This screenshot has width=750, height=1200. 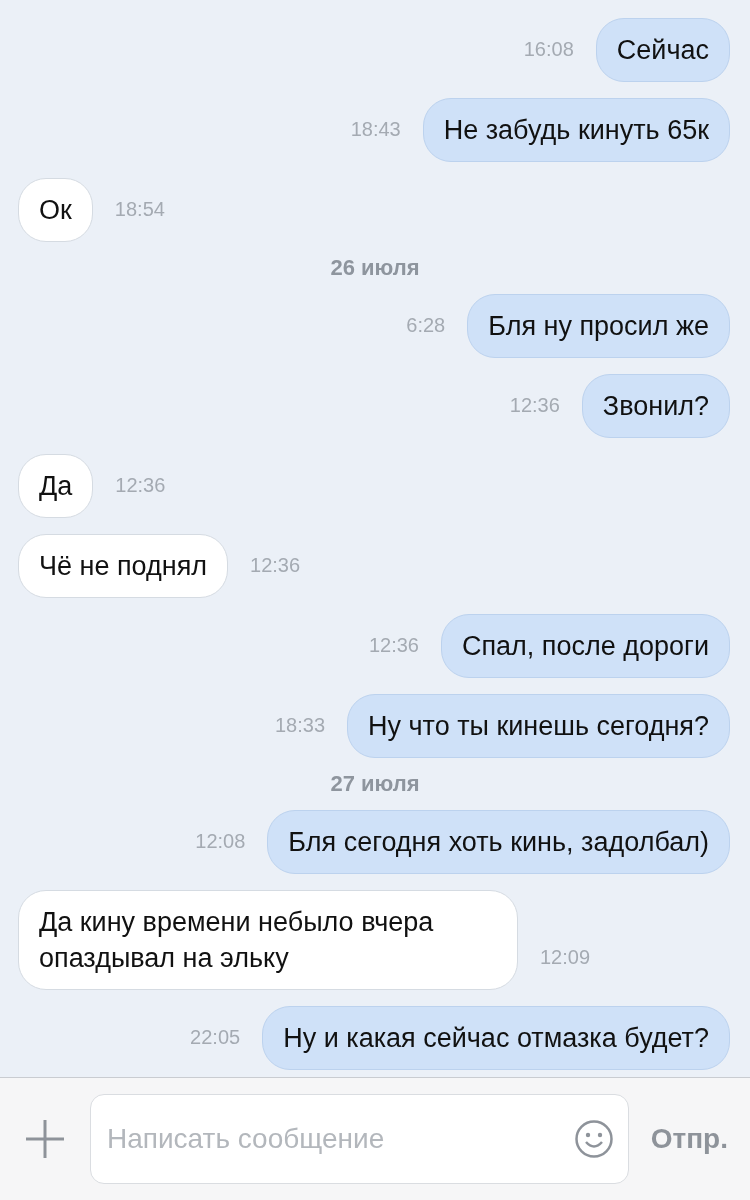 I want to click on message-time: 22:05, so click(x=215, y=1037).